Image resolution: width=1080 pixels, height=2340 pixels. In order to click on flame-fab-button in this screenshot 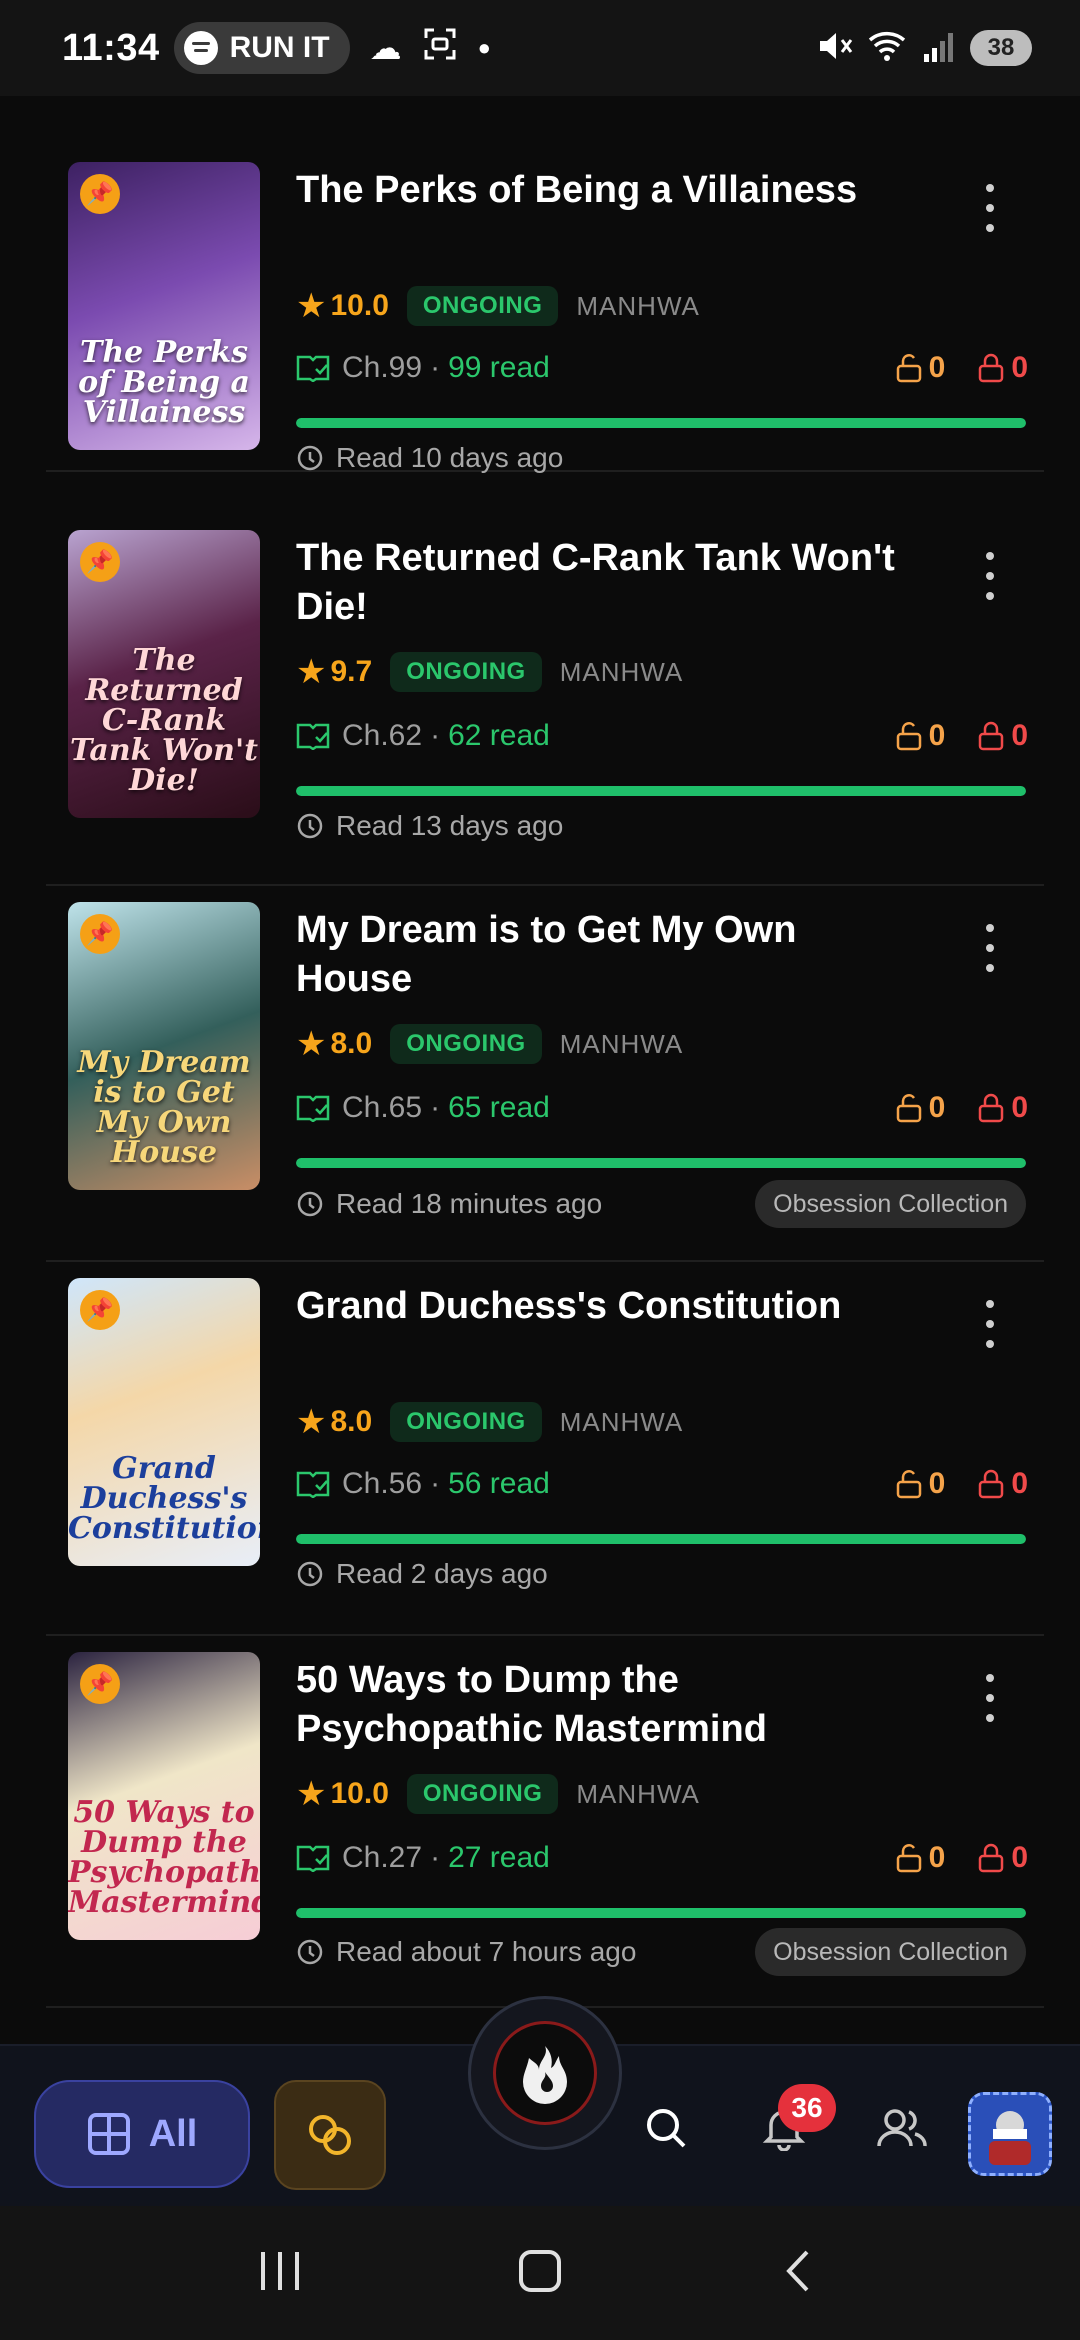, I will do `click(545, 2073)`.